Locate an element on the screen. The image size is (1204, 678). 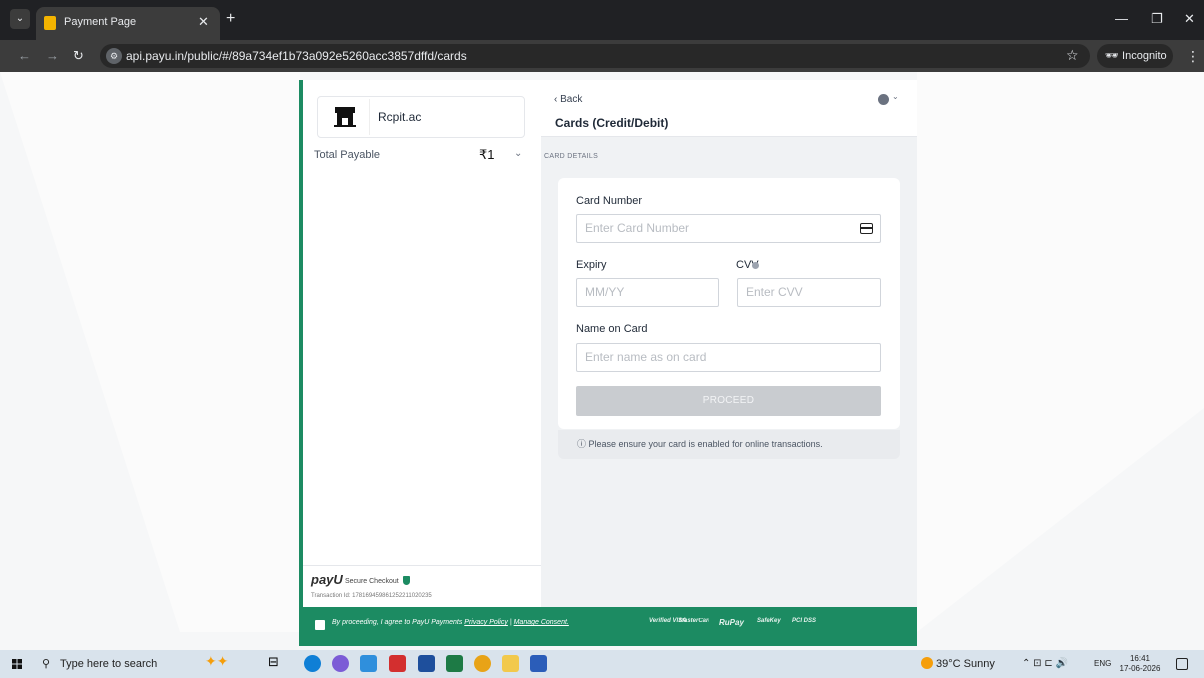
edge-icon is located at coordinates (312, 663).